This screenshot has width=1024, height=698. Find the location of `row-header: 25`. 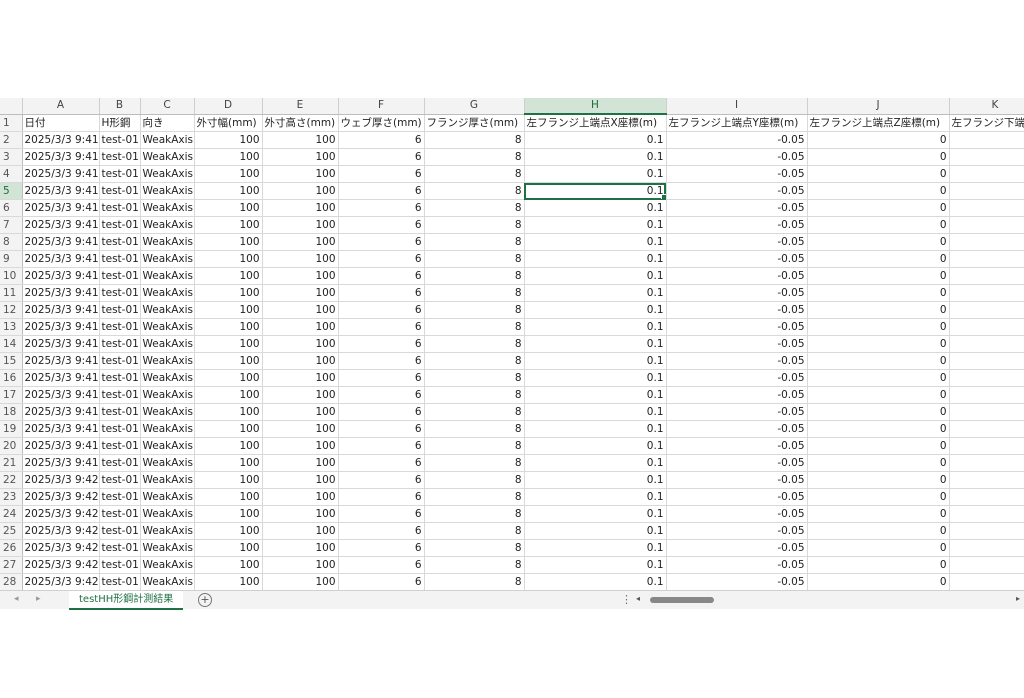

row-header: 25 is located at coordinates (11, 531).